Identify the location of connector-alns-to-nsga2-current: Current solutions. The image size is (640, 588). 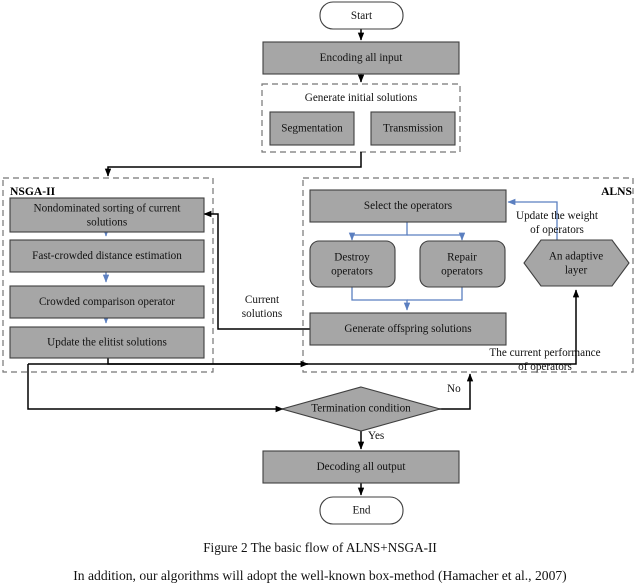
(256, 270).